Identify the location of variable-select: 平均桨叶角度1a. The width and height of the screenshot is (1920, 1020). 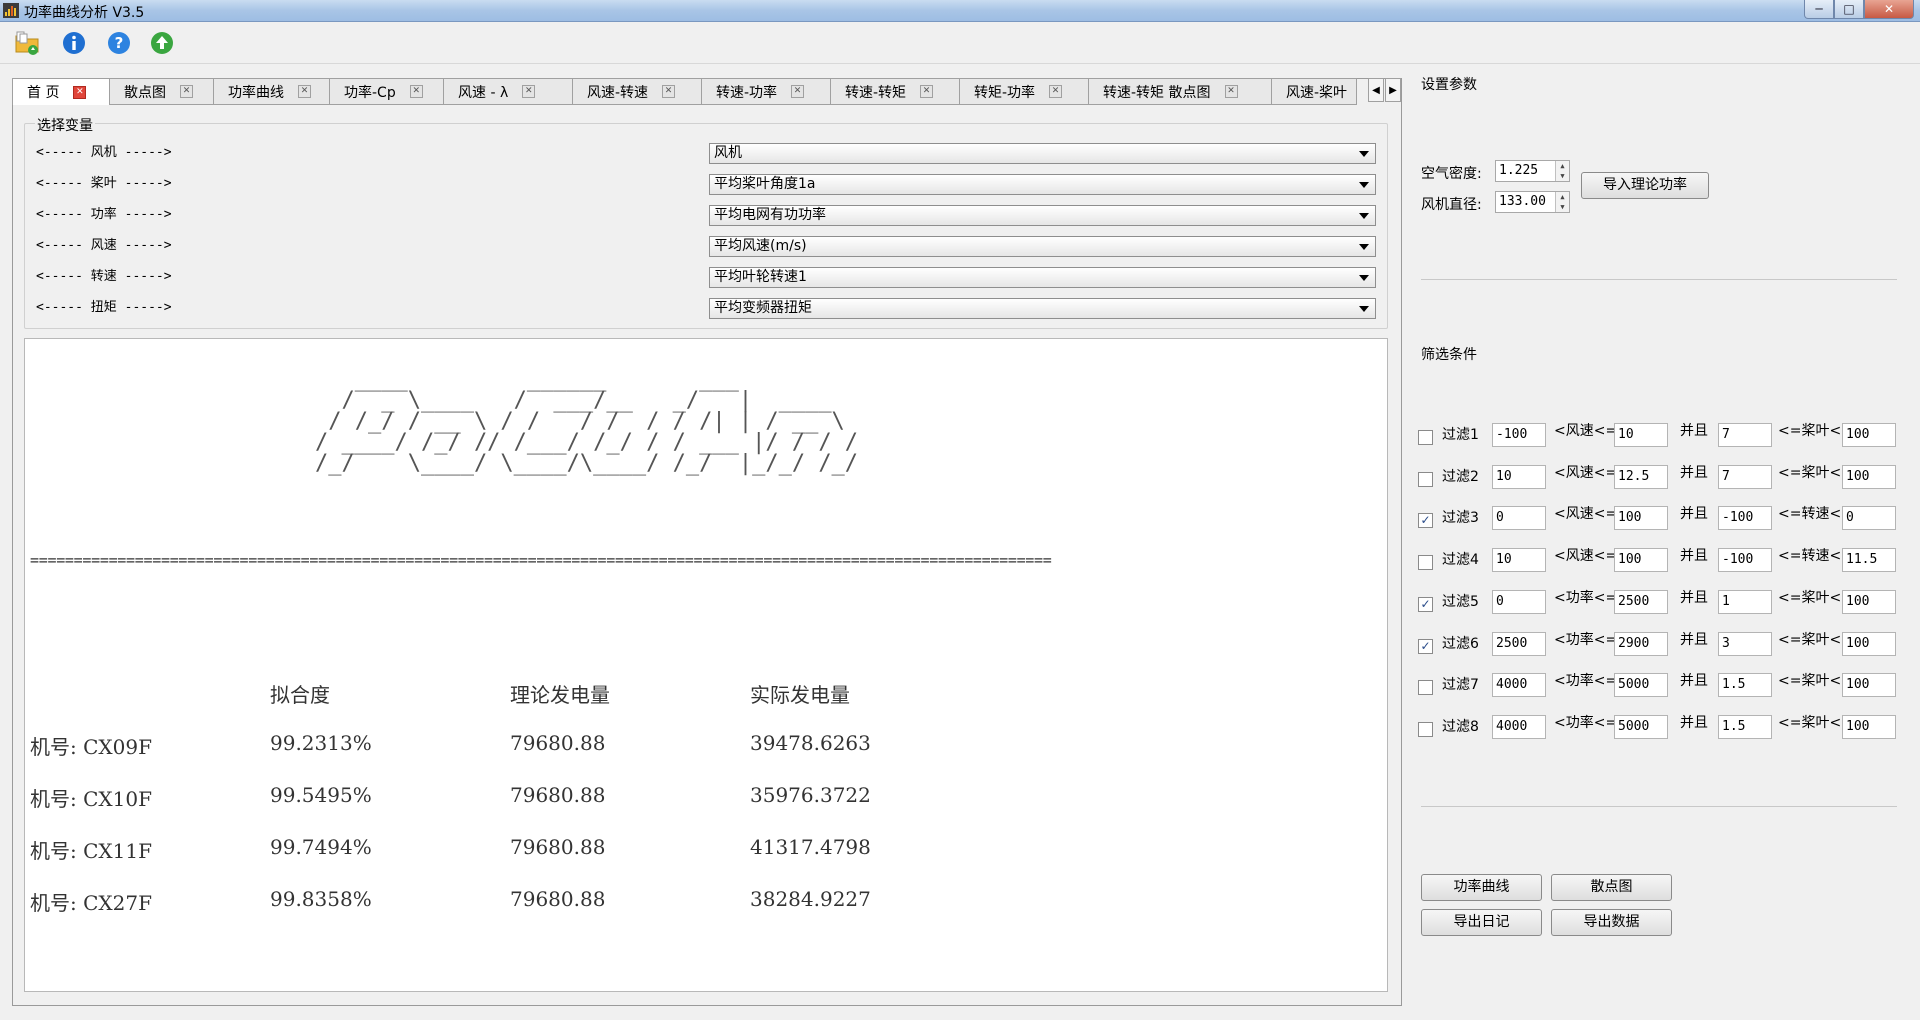
(1042, 184).